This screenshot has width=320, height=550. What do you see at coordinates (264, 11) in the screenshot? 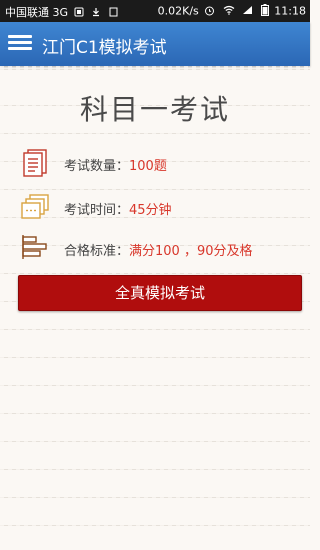
I see `battery-icon` at bounding box center [264, 11].